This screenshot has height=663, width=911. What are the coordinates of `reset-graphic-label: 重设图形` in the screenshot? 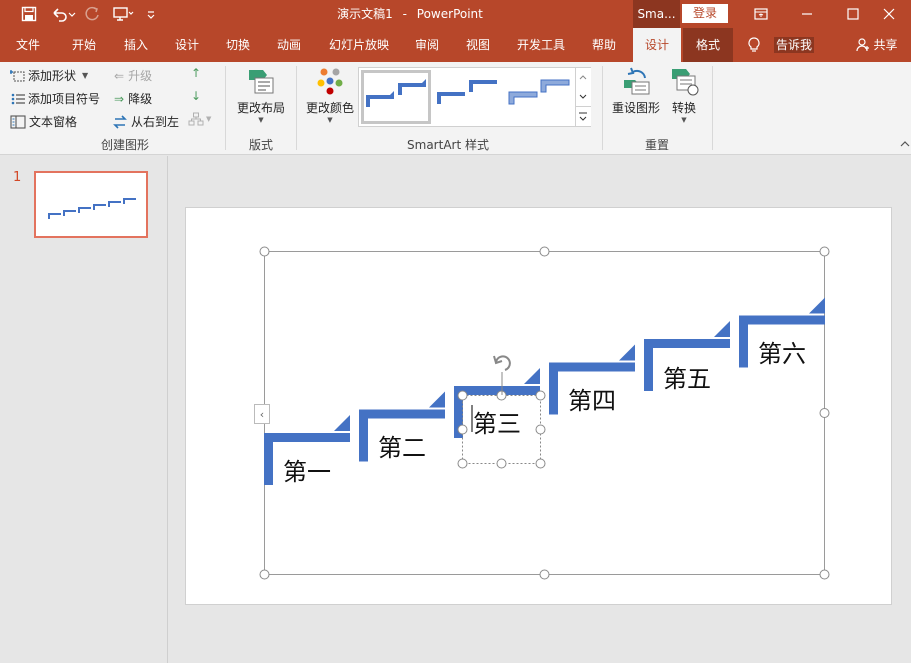 It's located at (635, 108).